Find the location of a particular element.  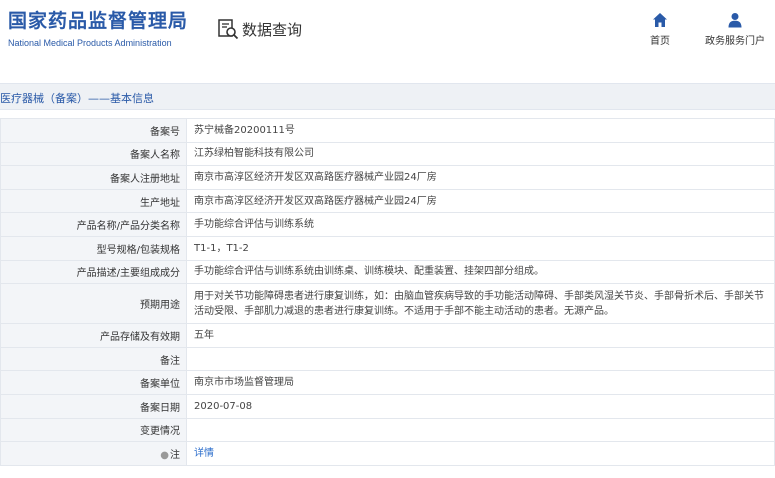

table-row: 生产地址 南京市高淳区经济开发区双高路医疗器械产业园24厂房 is located at coordinates (387, 201).